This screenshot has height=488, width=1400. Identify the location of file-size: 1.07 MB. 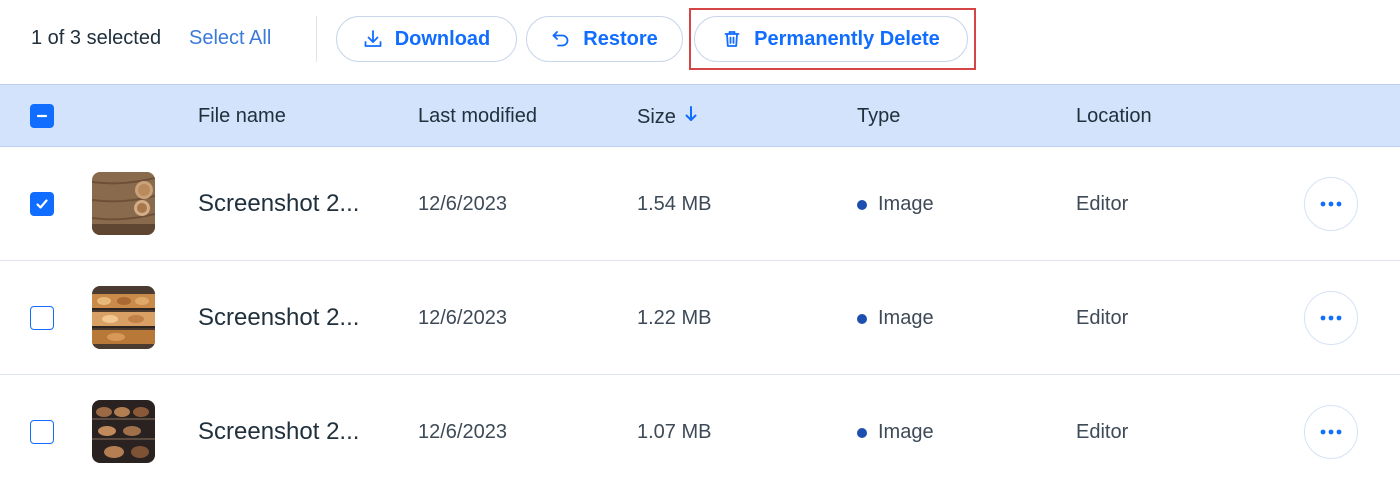
(674, 432).